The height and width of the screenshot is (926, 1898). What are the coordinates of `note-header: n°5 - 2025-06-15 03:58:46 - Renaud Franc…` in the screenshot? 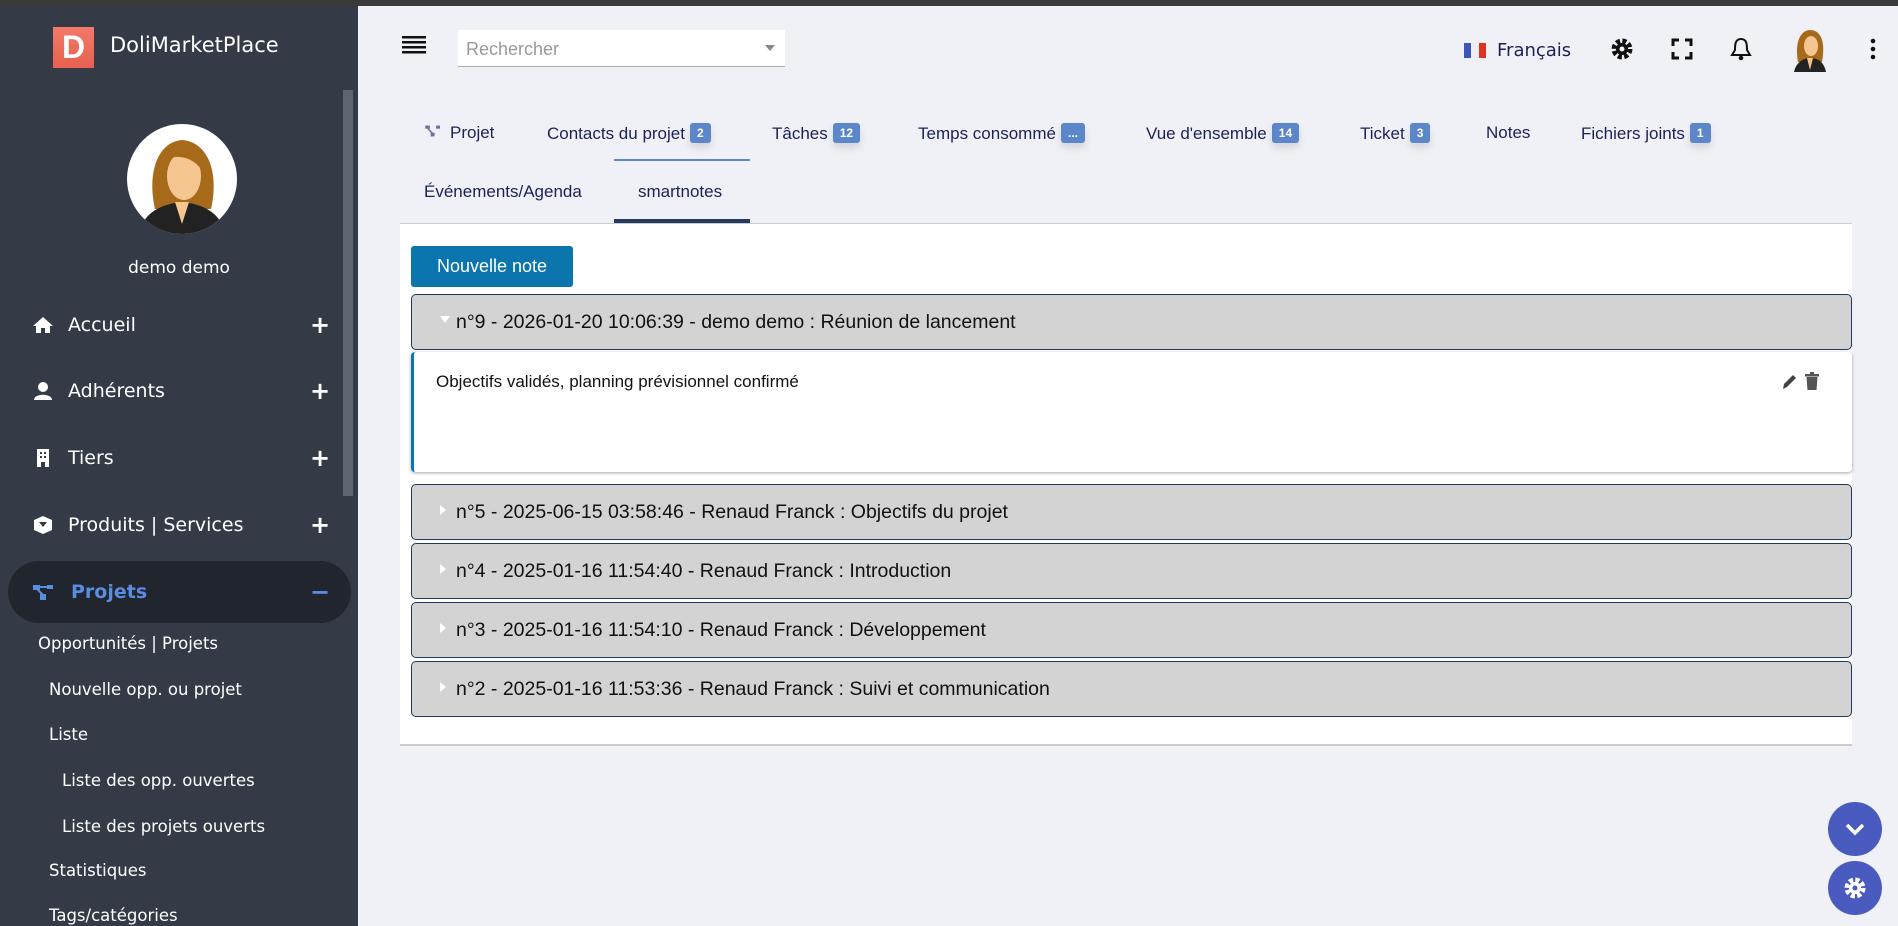 It's located at (1131, 512).